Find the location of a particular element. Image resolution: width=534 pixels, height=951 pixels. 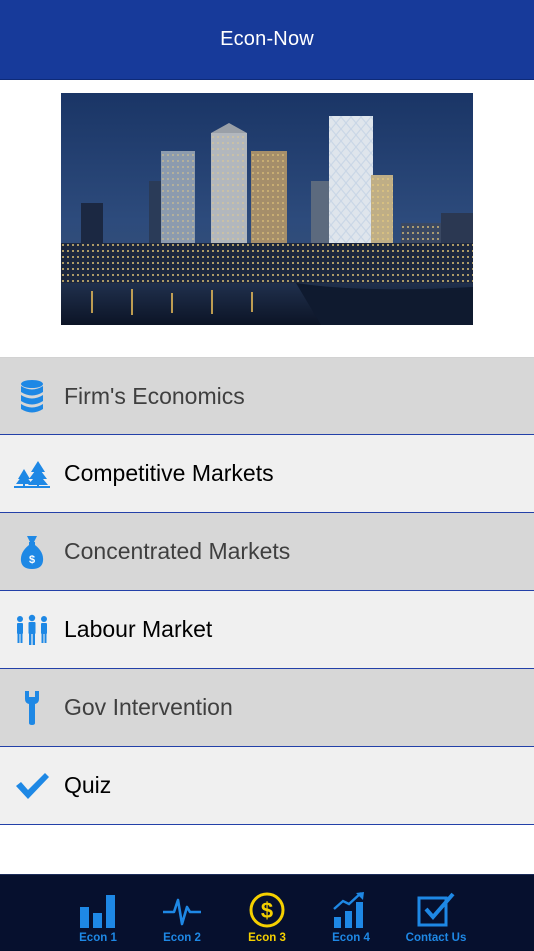

dollar-circle-icon: $ is located at coordinates (267, 910).